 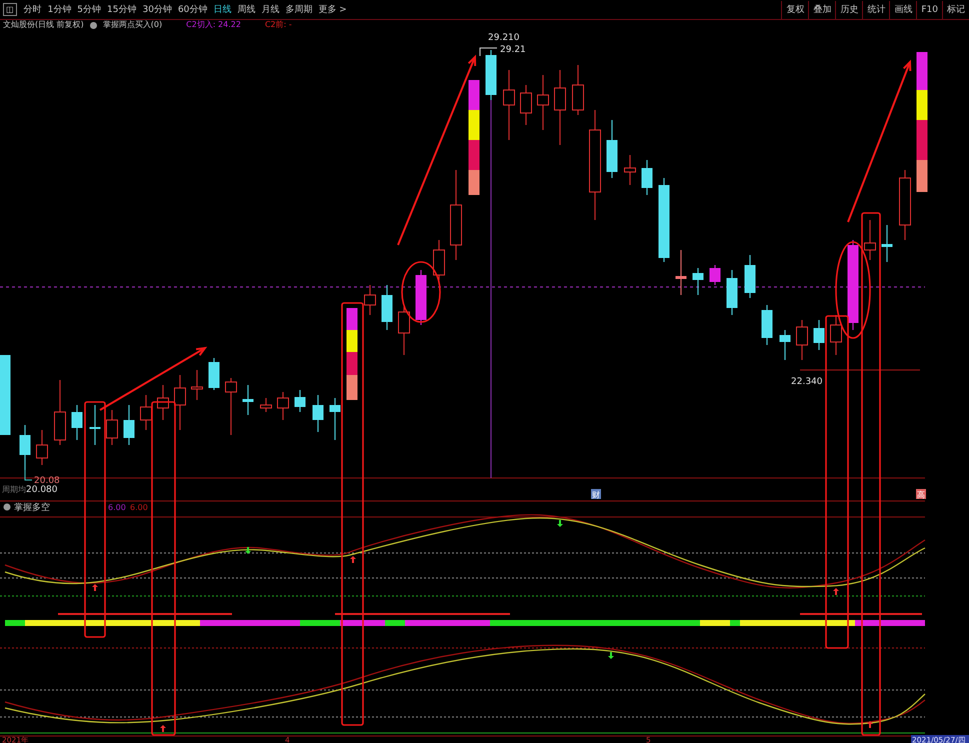 What do you see at coordinates (929, 9) in the screenshot?
I see `toolbar-button: F10` at bounding box center [929, 9].